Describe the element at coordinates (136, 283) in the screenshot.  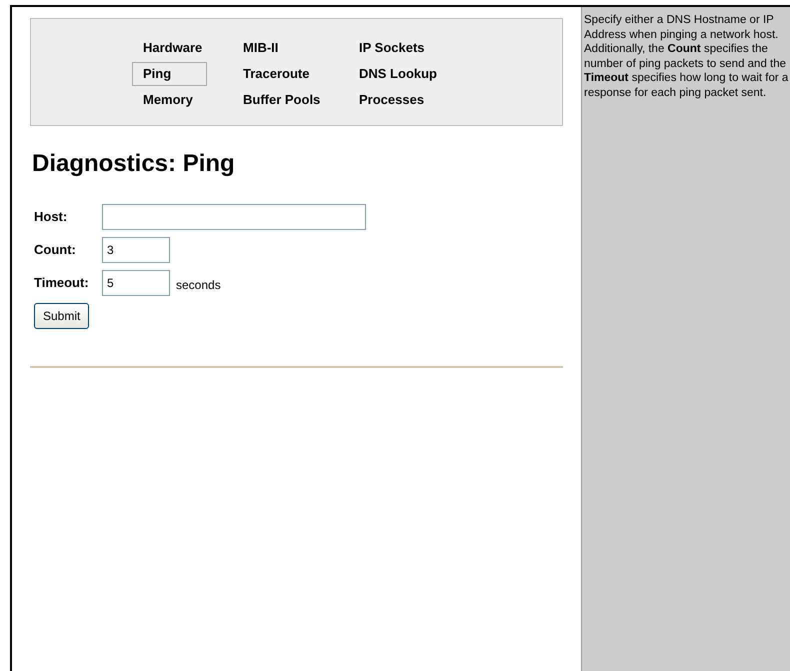
I see `input-field: 5` at that location.